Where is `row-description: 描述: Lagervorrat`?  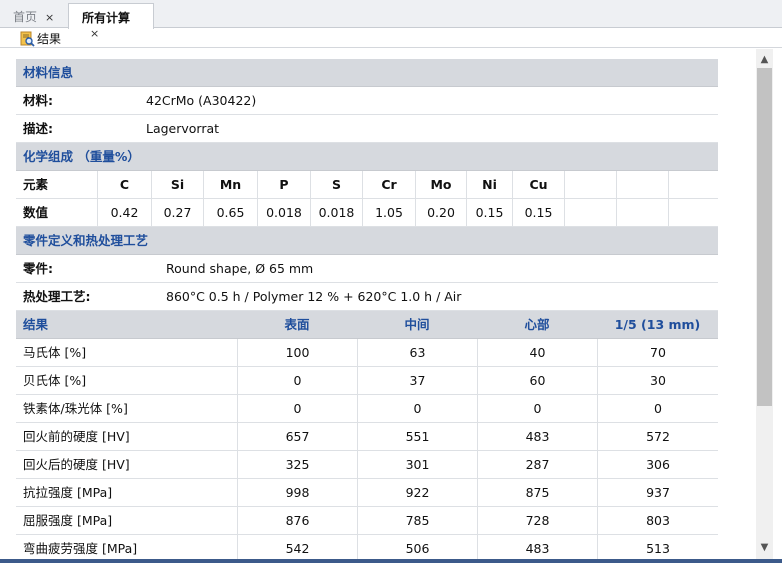 row-description: 描述: Lagervorrat is located at coordinates (367, 129).